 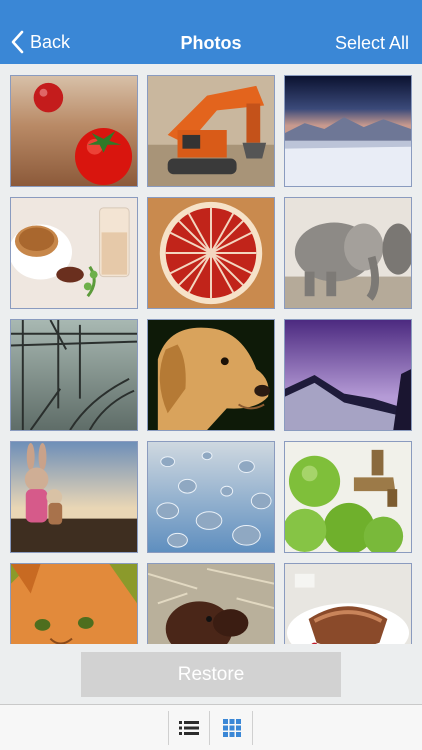 I want to click on green-apples-photo, so click(x=348, y=497).